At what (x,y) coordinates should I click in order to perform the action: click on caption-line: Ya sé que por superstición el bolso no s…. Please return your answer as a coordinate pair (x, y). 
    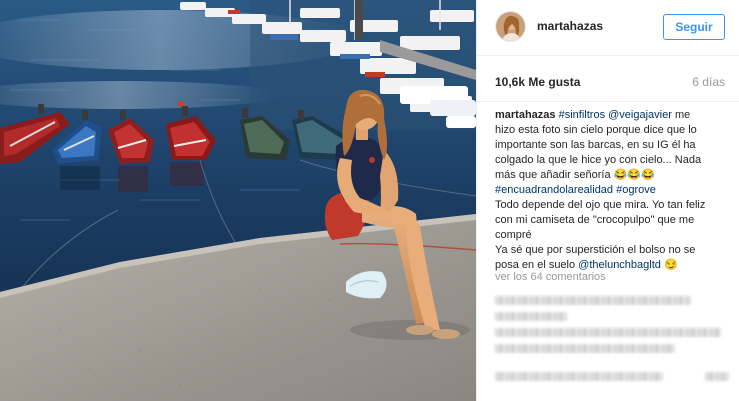
    Looking at the image, I should click on (611, 250).